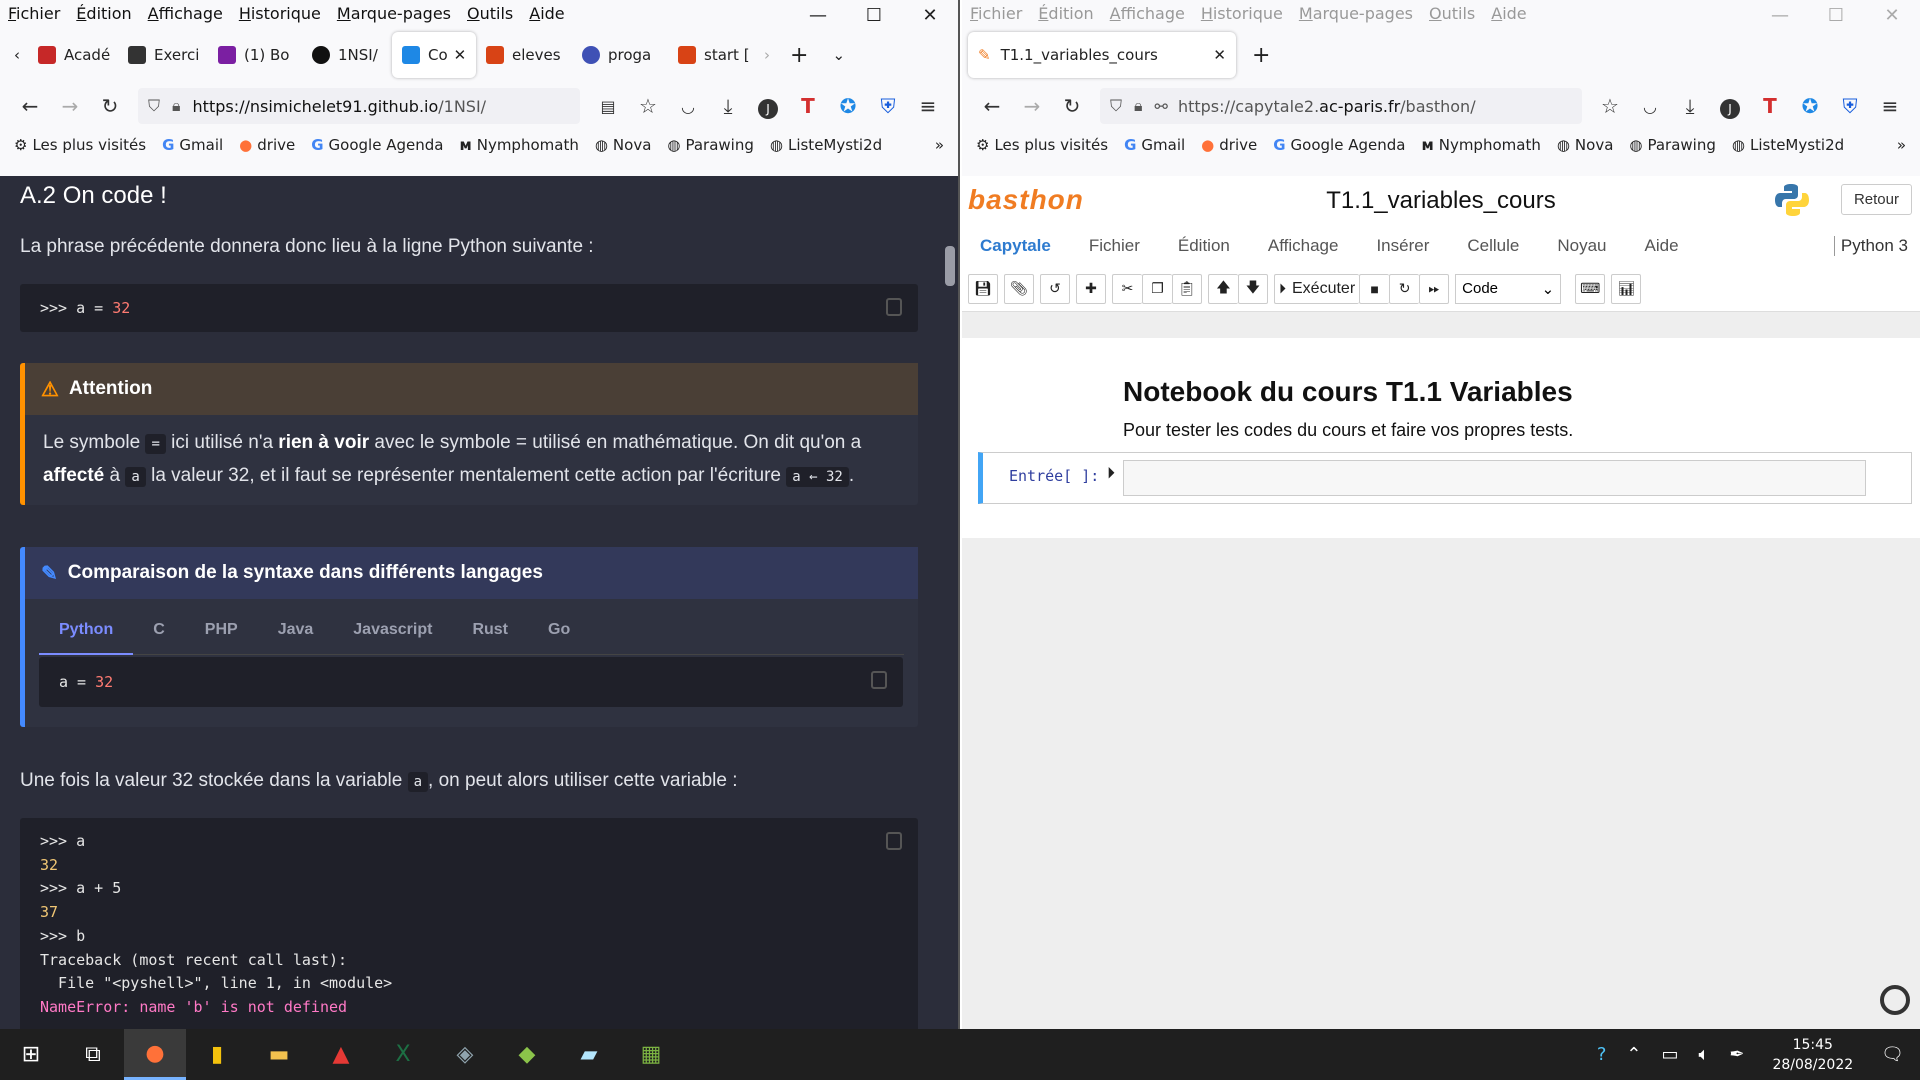  What do you see at coordinates (1704, 1054) in the screenshot?
I see `volume-icon: 🔈︎` at bounding box center [1704, 1054].